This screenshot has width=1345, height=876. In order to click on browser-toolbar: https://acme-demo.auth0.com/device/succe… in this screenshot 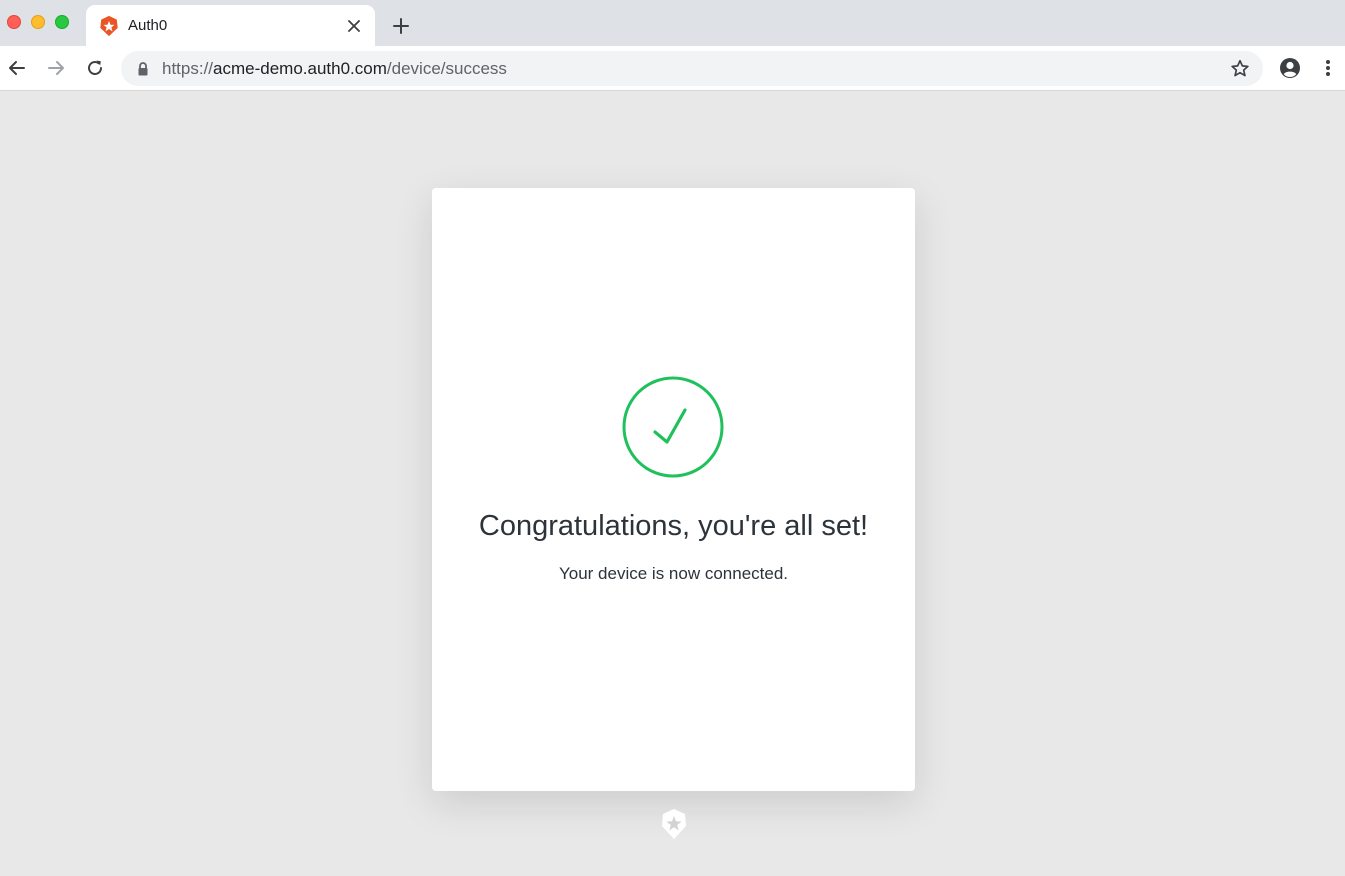, I will do `click(672, 68)`.